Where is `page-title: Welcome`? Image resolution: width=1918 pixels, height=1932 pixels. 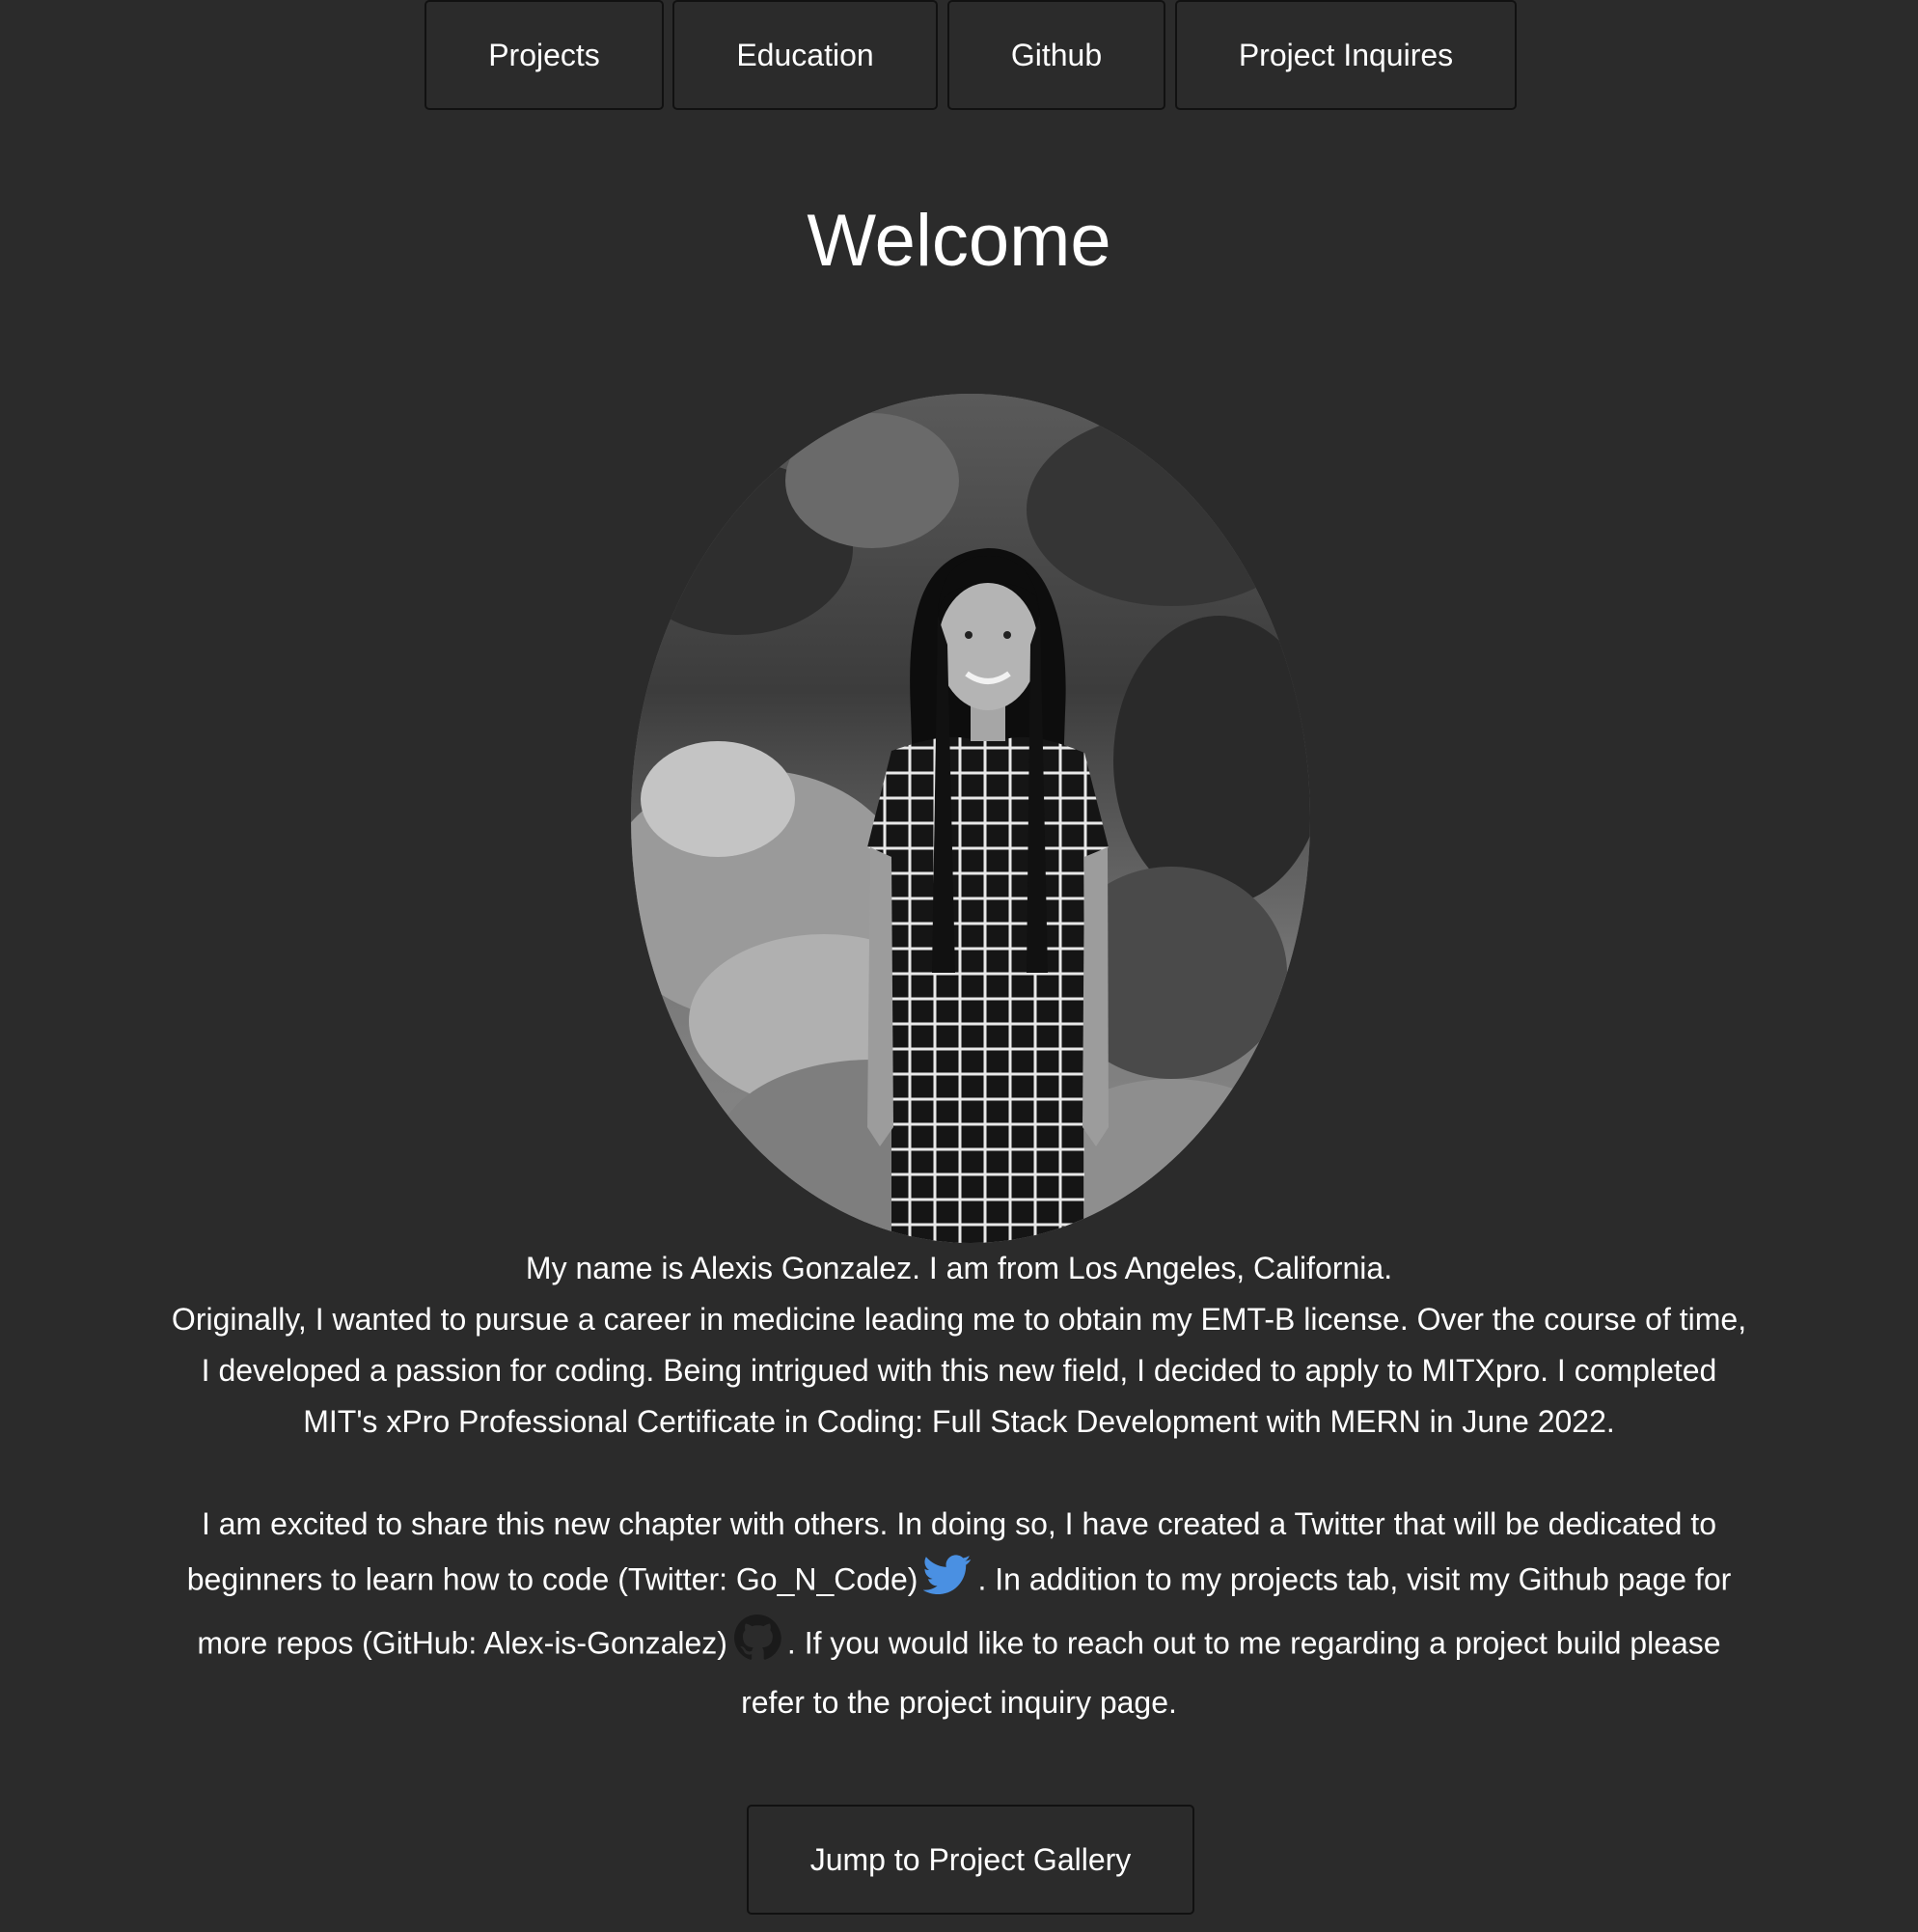
page-title: Welcome is located at coordinates (959, 241).